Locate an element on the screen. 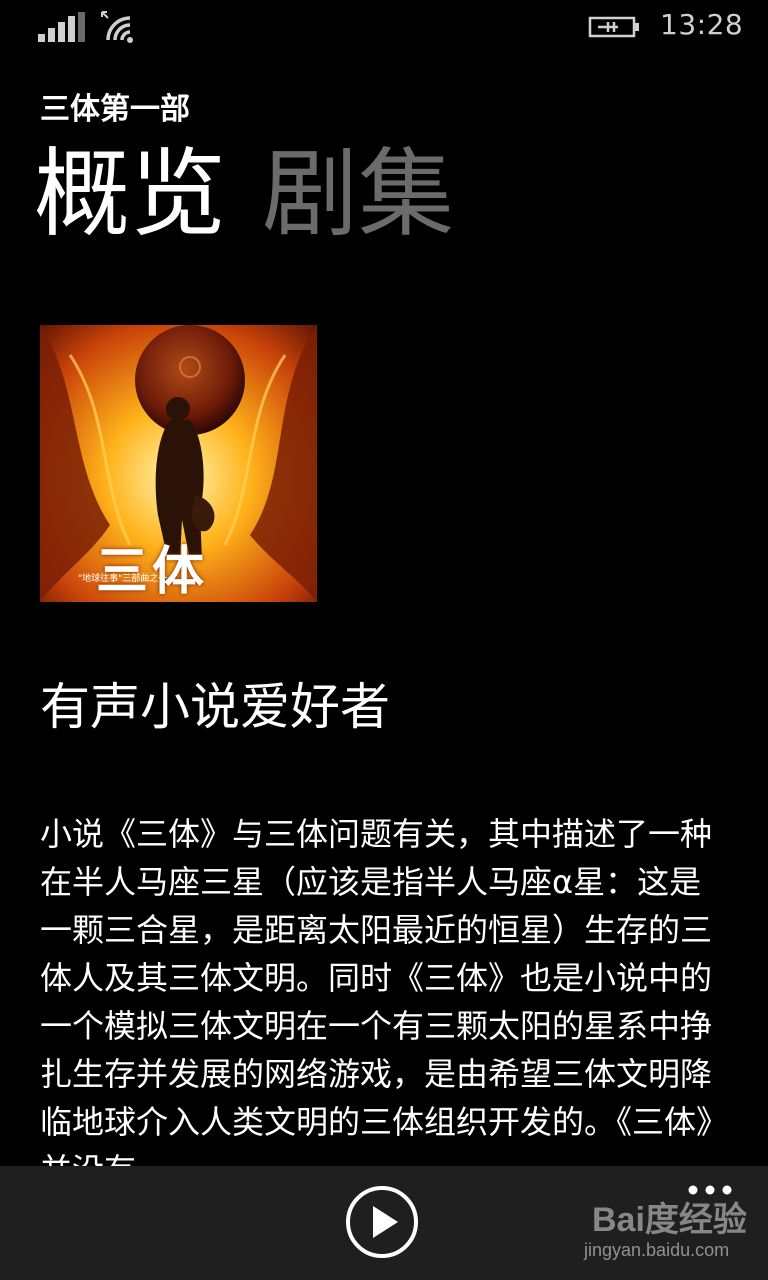 Image resolution: width=768 pixels, height=1280 pixels. app-bar: Bai度经验 jingyan.baidu.com is located at coordinates (384, 1223).